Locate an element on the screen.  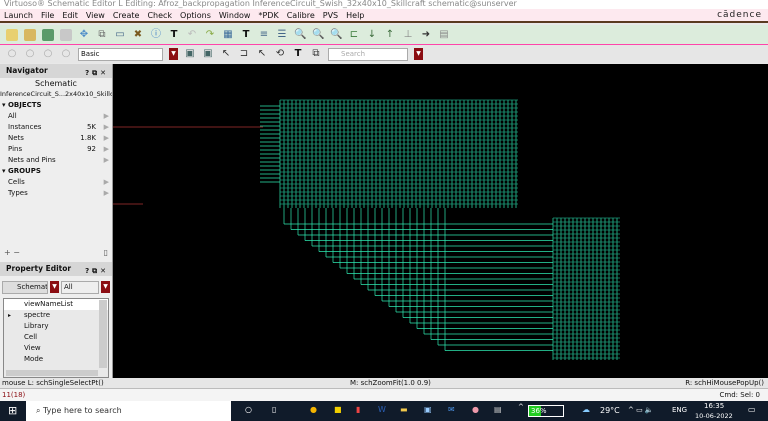
object-type-select: Schematic is located at coordinates (25, 287).